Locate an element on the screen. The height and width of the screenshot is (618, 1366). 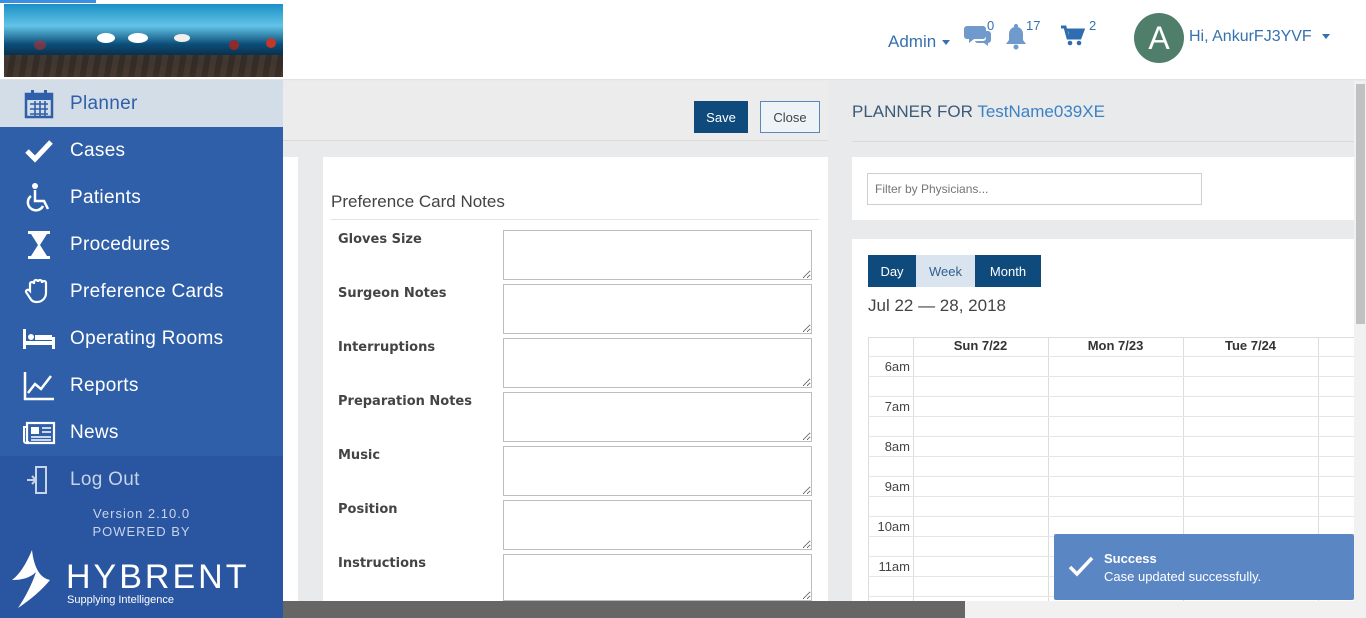
admin-label: Admin is located at coordinates (912, 42).